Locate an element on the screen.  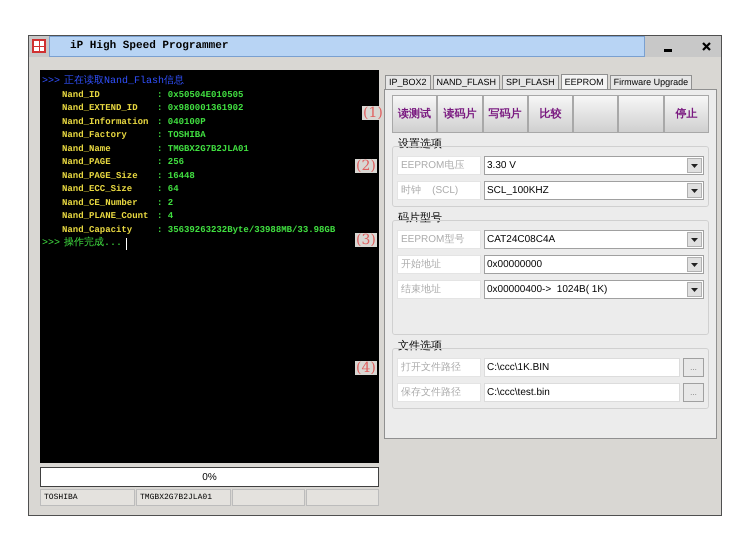
tab: IP_BOX2 is located at coordinates (408, 82).